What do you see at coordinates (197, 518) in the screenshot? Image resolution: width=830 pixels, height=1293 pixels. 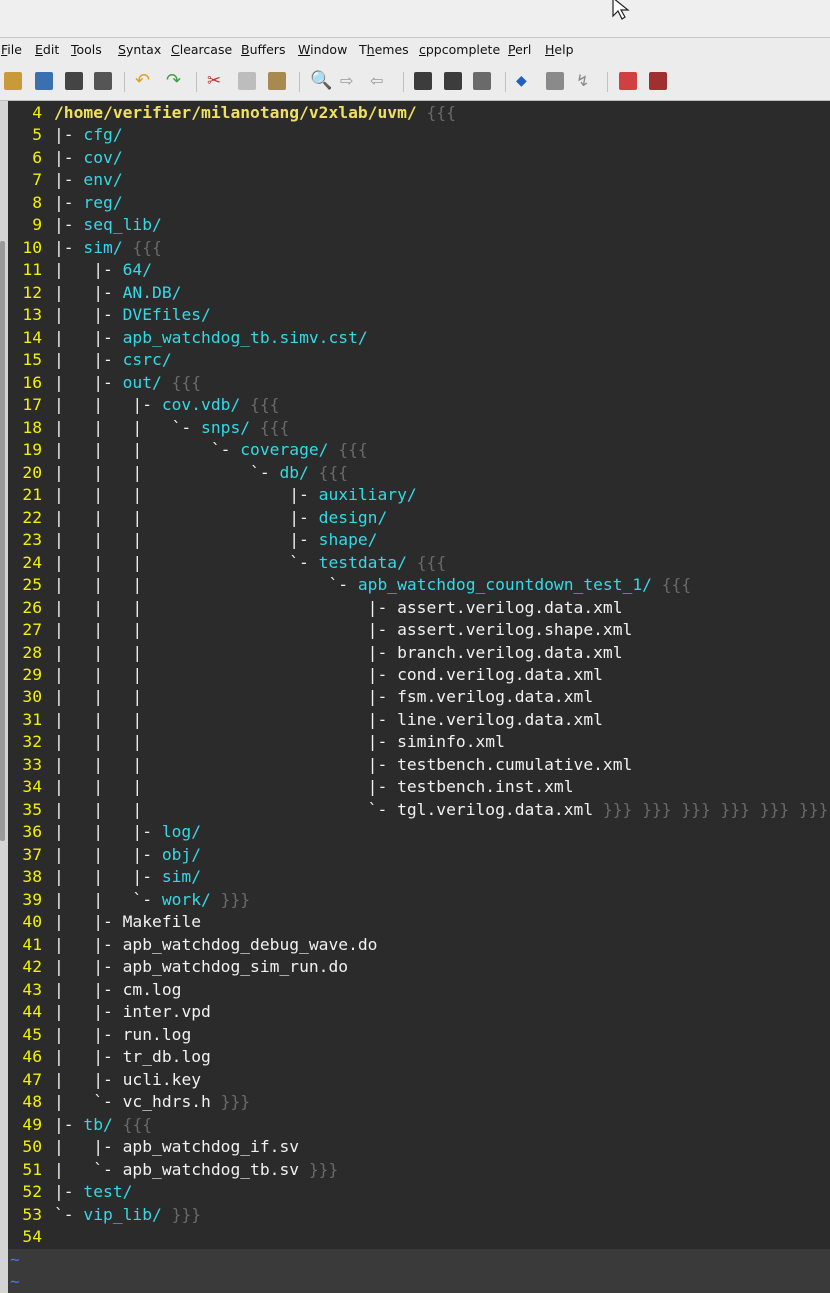 I see `code-line: 22 | | | |- design/` at bounding box center [197, 518].